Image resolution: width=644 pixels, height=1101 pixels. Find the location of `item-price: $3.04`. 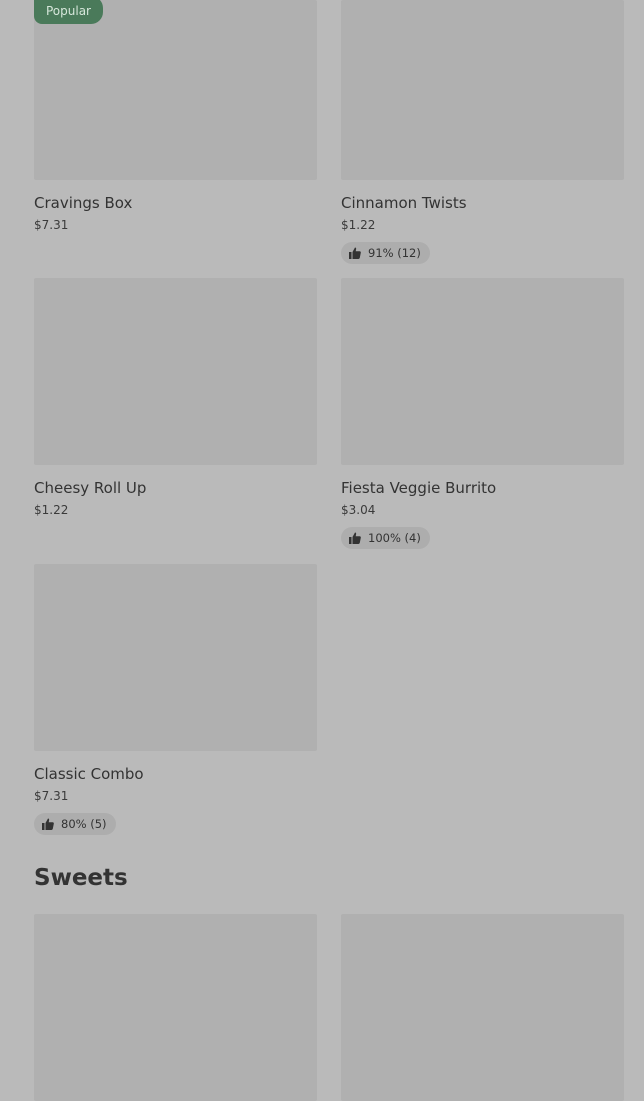

item-price: $3.04 is located at coordinates (358, 510).